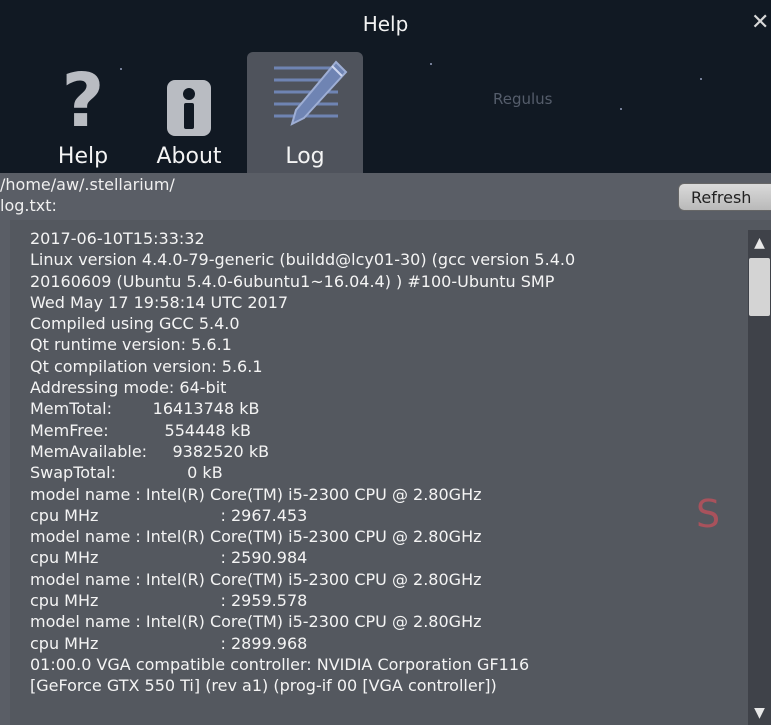 The image size is (771, 725). Describe the element at coordinates (135, 324) in the screenshot. I see `log-line: Compiled using GCC 5.4.0` at that location.